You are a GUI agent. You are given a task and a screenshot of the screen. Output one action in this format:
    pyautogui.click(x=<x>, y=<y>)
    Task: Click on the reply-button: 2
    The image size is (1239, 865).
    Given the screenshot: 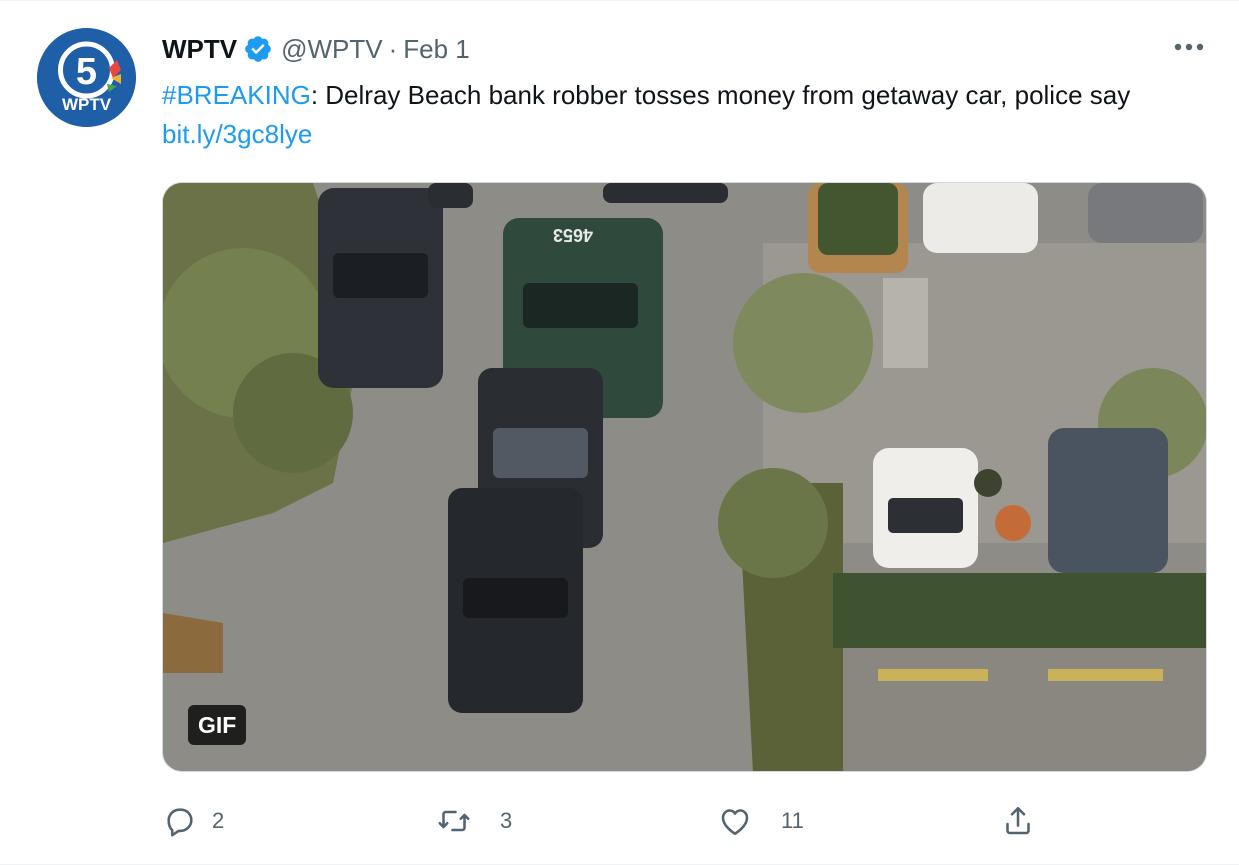 What is the action you would take?
    pyautogui.click(x=193, y=821)
    